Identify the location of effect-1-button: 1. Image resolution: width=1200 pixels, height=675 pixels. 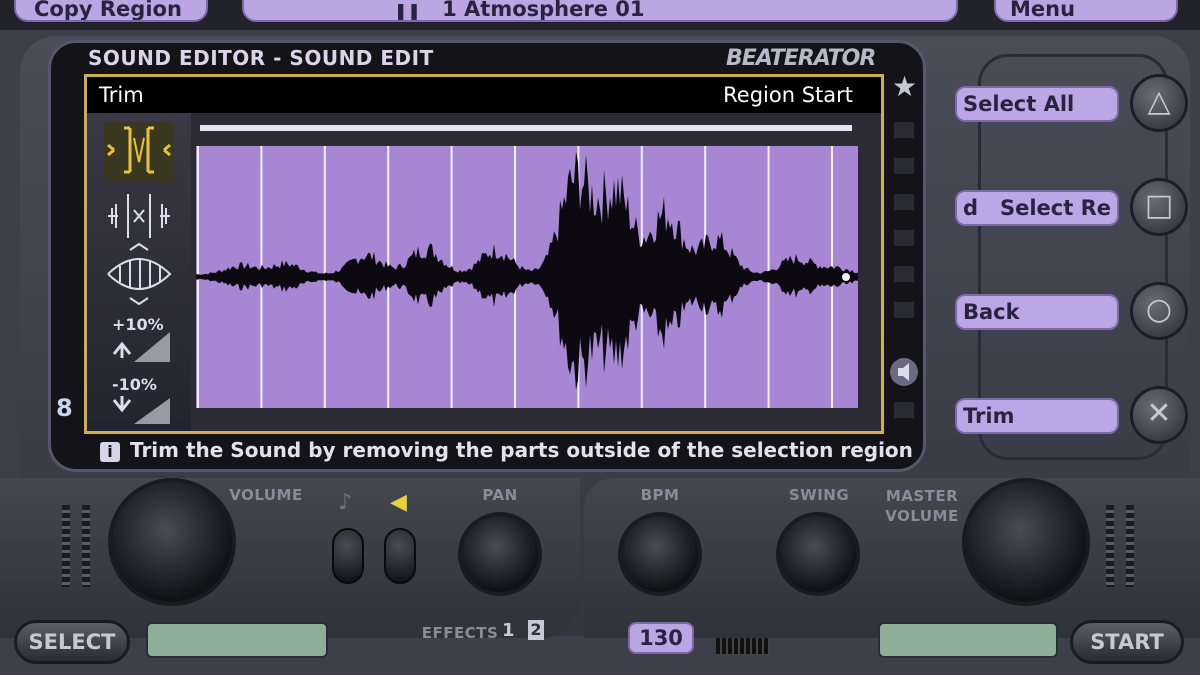
(508, 630).